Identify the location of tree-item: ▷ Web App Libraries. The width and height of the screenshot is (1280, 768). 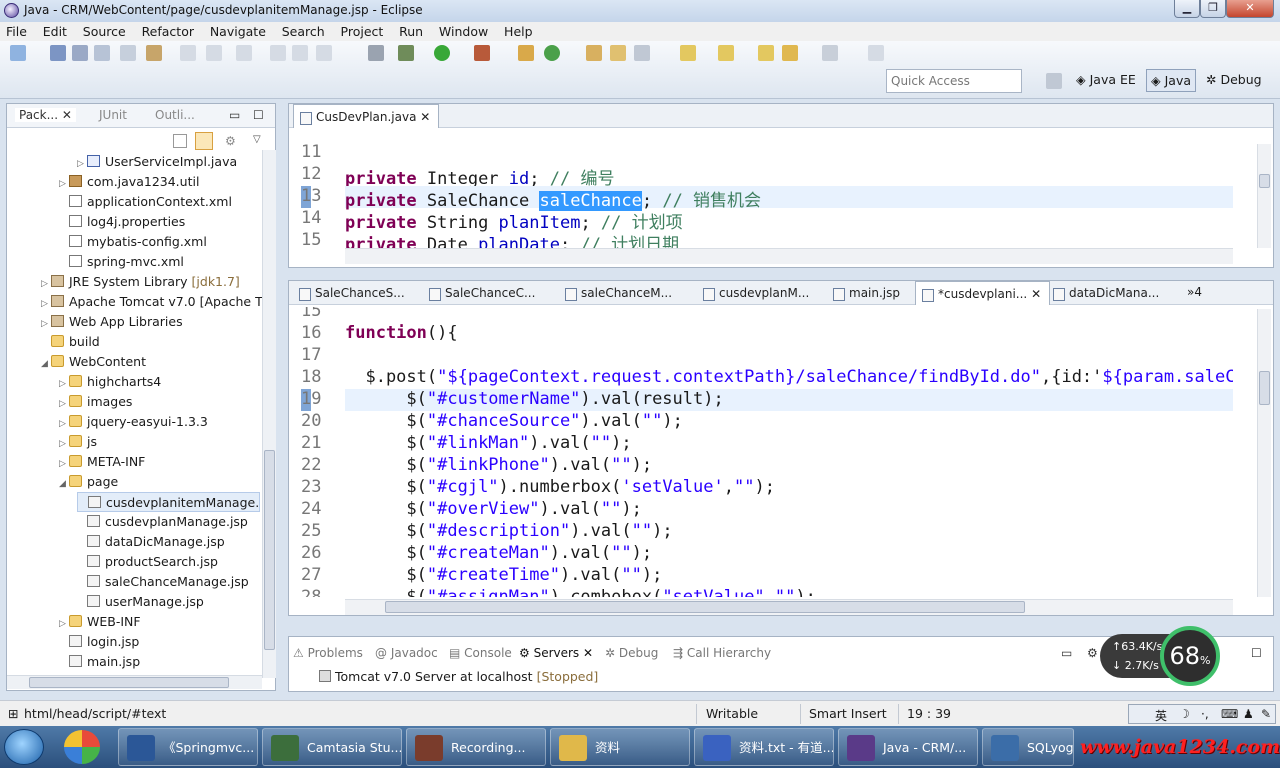
(112, 322).